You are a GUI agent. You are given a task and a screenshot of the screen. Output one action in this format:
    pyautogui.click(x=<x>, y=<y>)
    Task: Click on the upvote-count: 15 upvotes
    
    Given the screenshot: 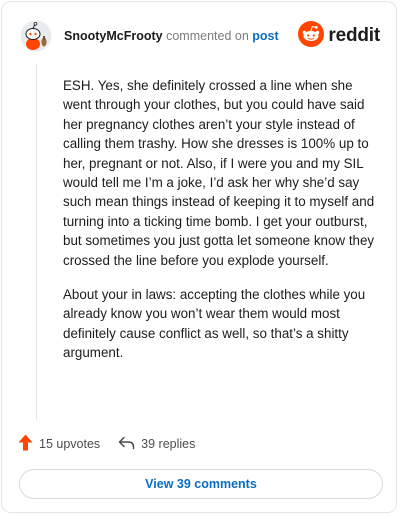 What is the action you would take?
    pyautogui.click(x=70, y=444)
    